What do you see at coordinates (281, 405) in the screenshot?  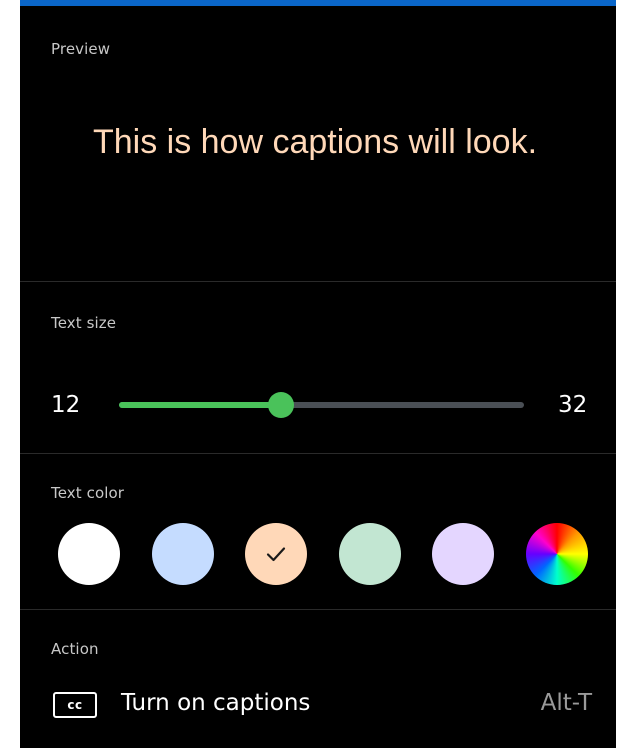 I see `text-size-slider-thumb` at bounding box center [281, 405].